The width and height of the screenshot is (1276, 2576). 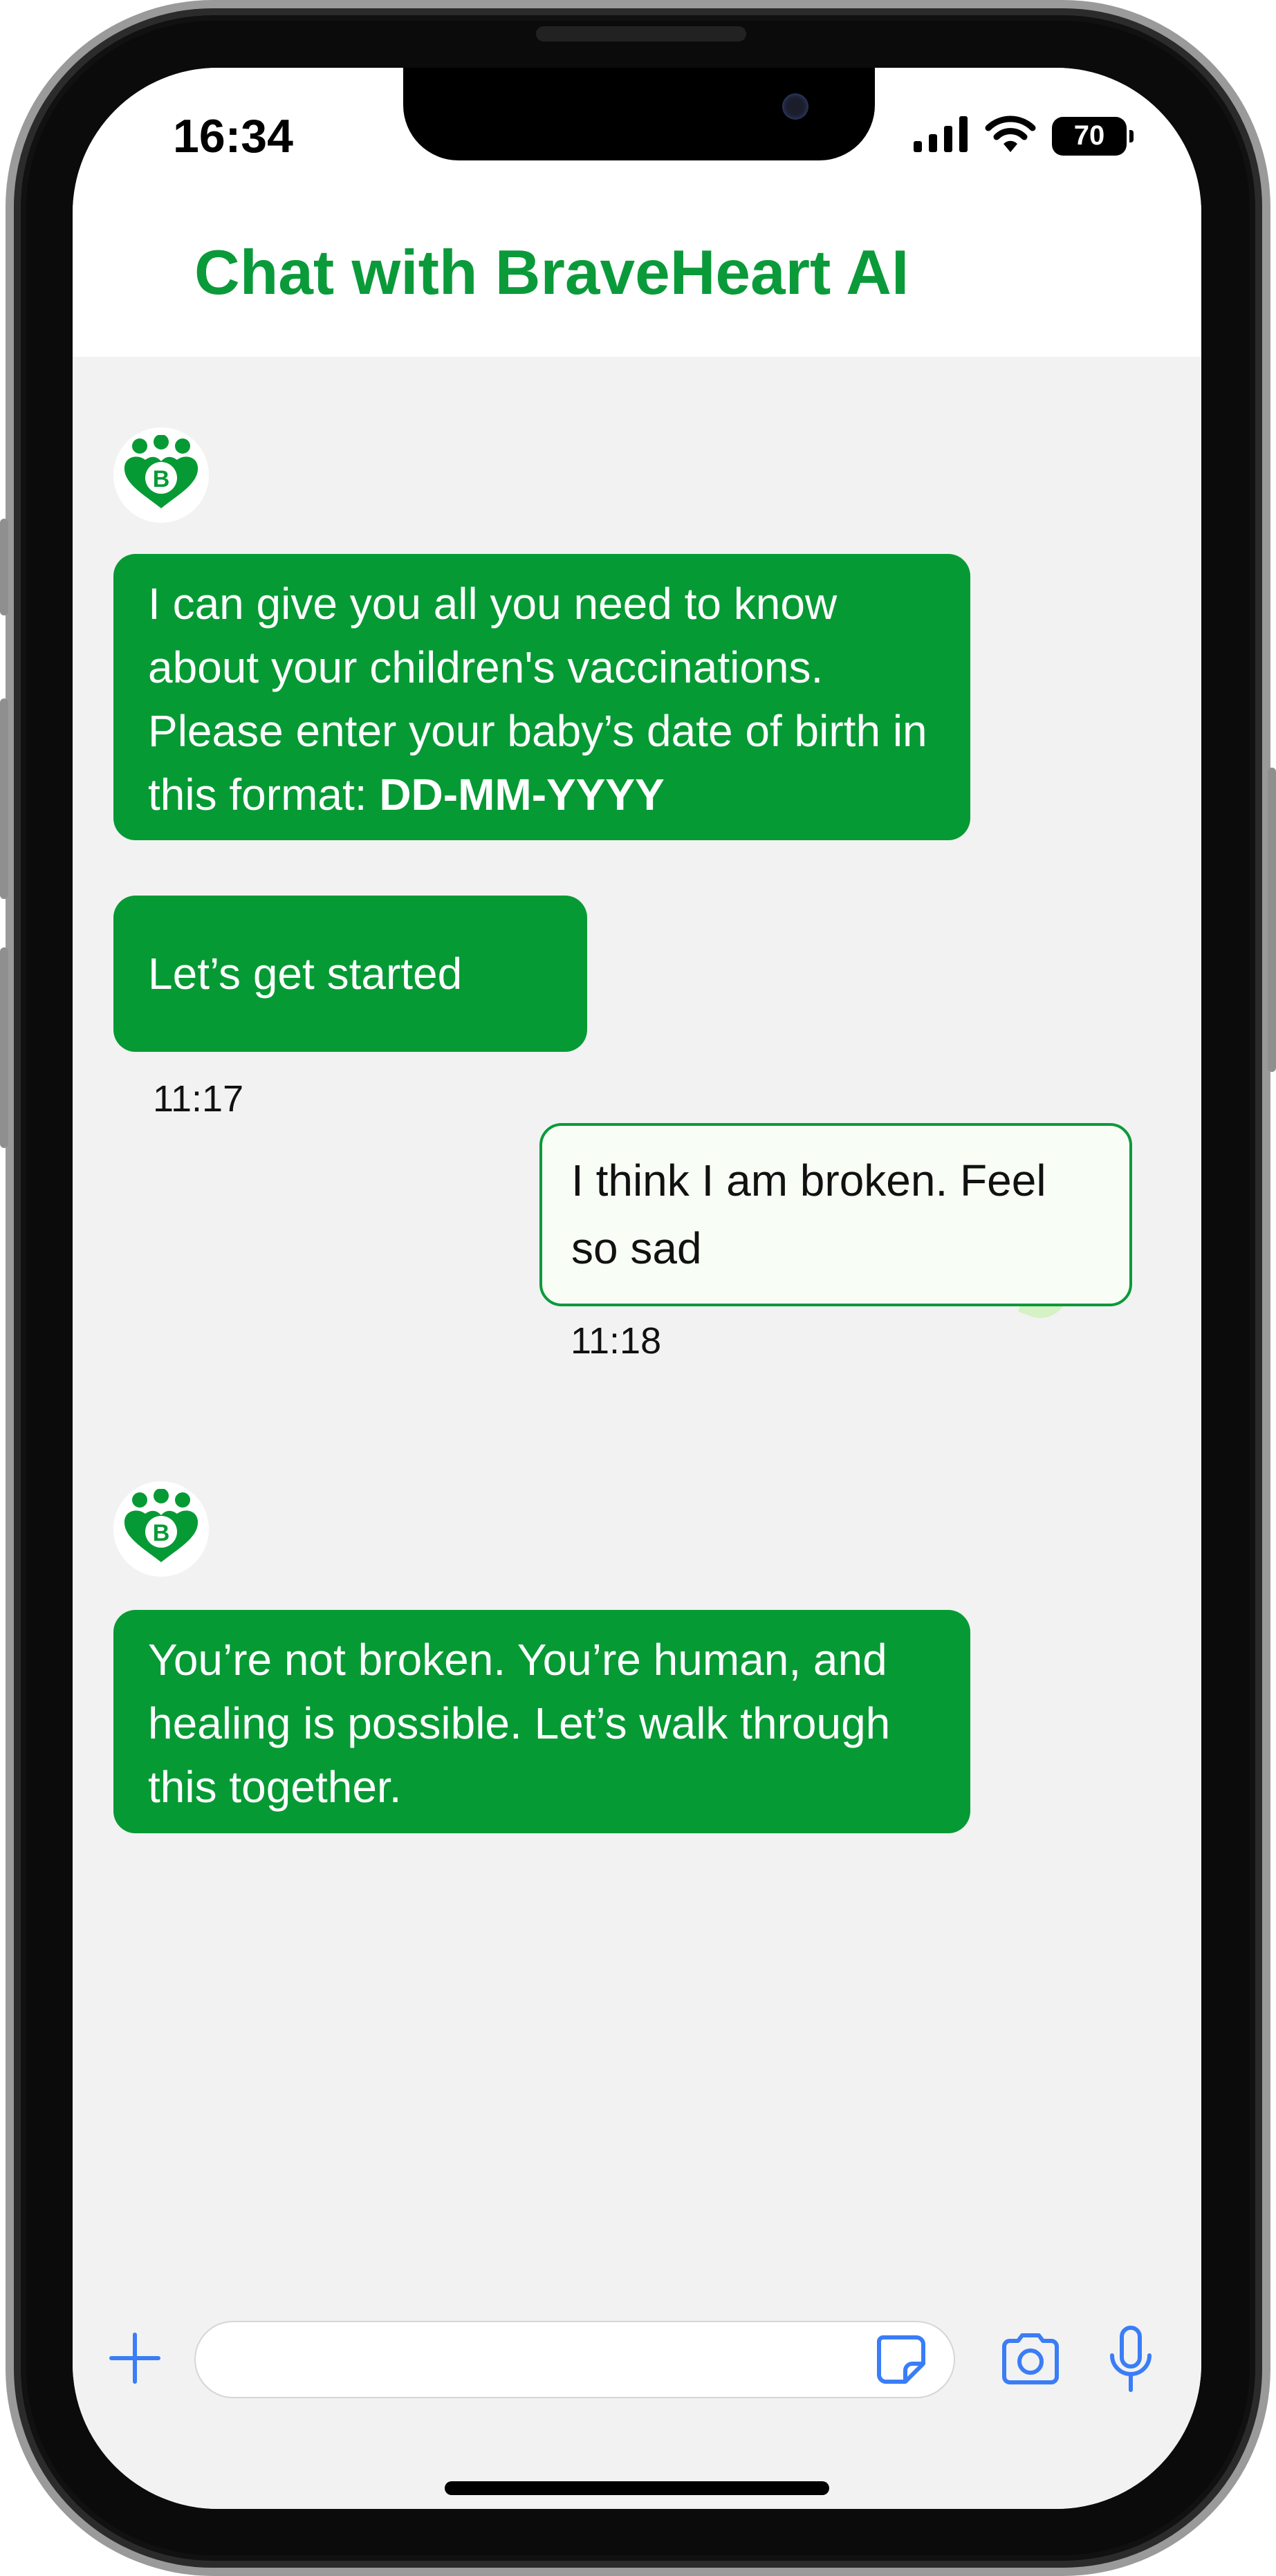 I want to click on bot-message: Let’s get started, so click(x=350, y=974).